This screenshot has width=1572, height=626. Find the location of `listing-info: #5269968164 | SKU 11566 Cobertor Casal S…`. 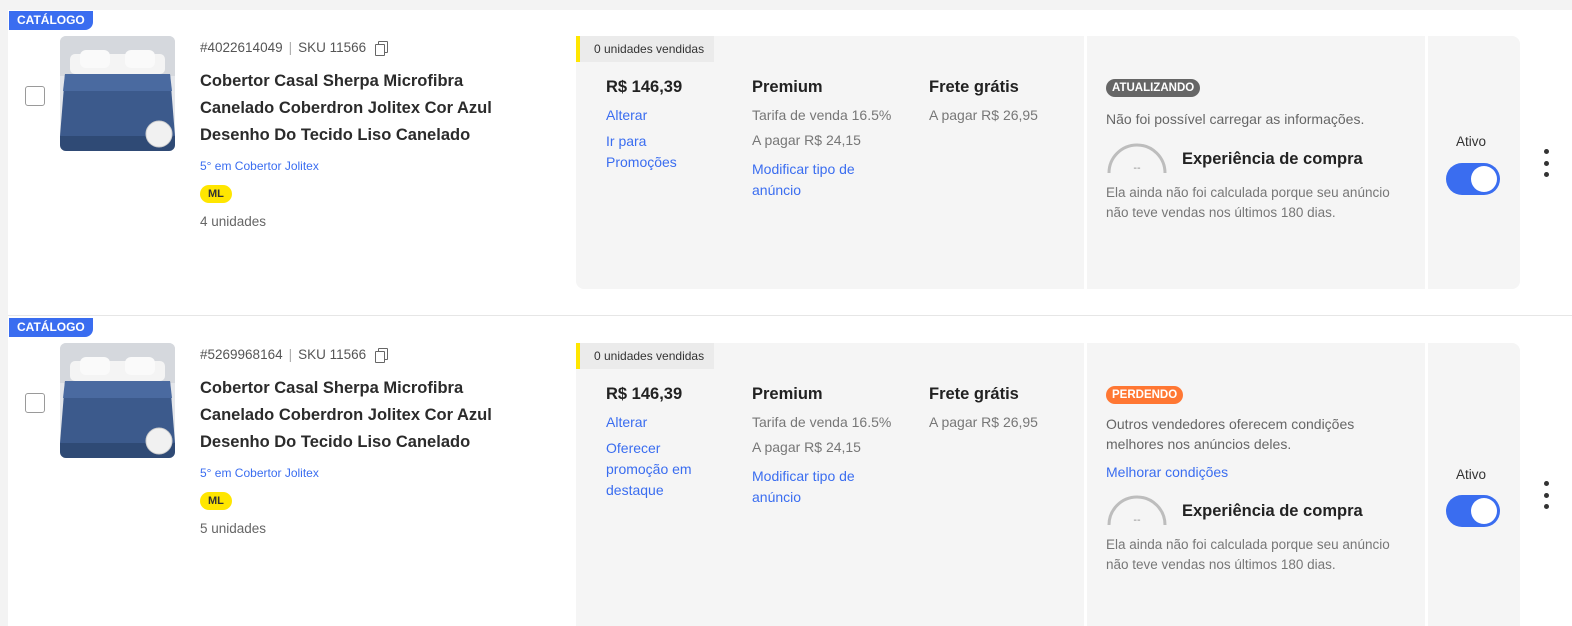

listing-info: #5269968164 | SKU 11566 Cobertor Casal S… is located at coordinates (370, 441).